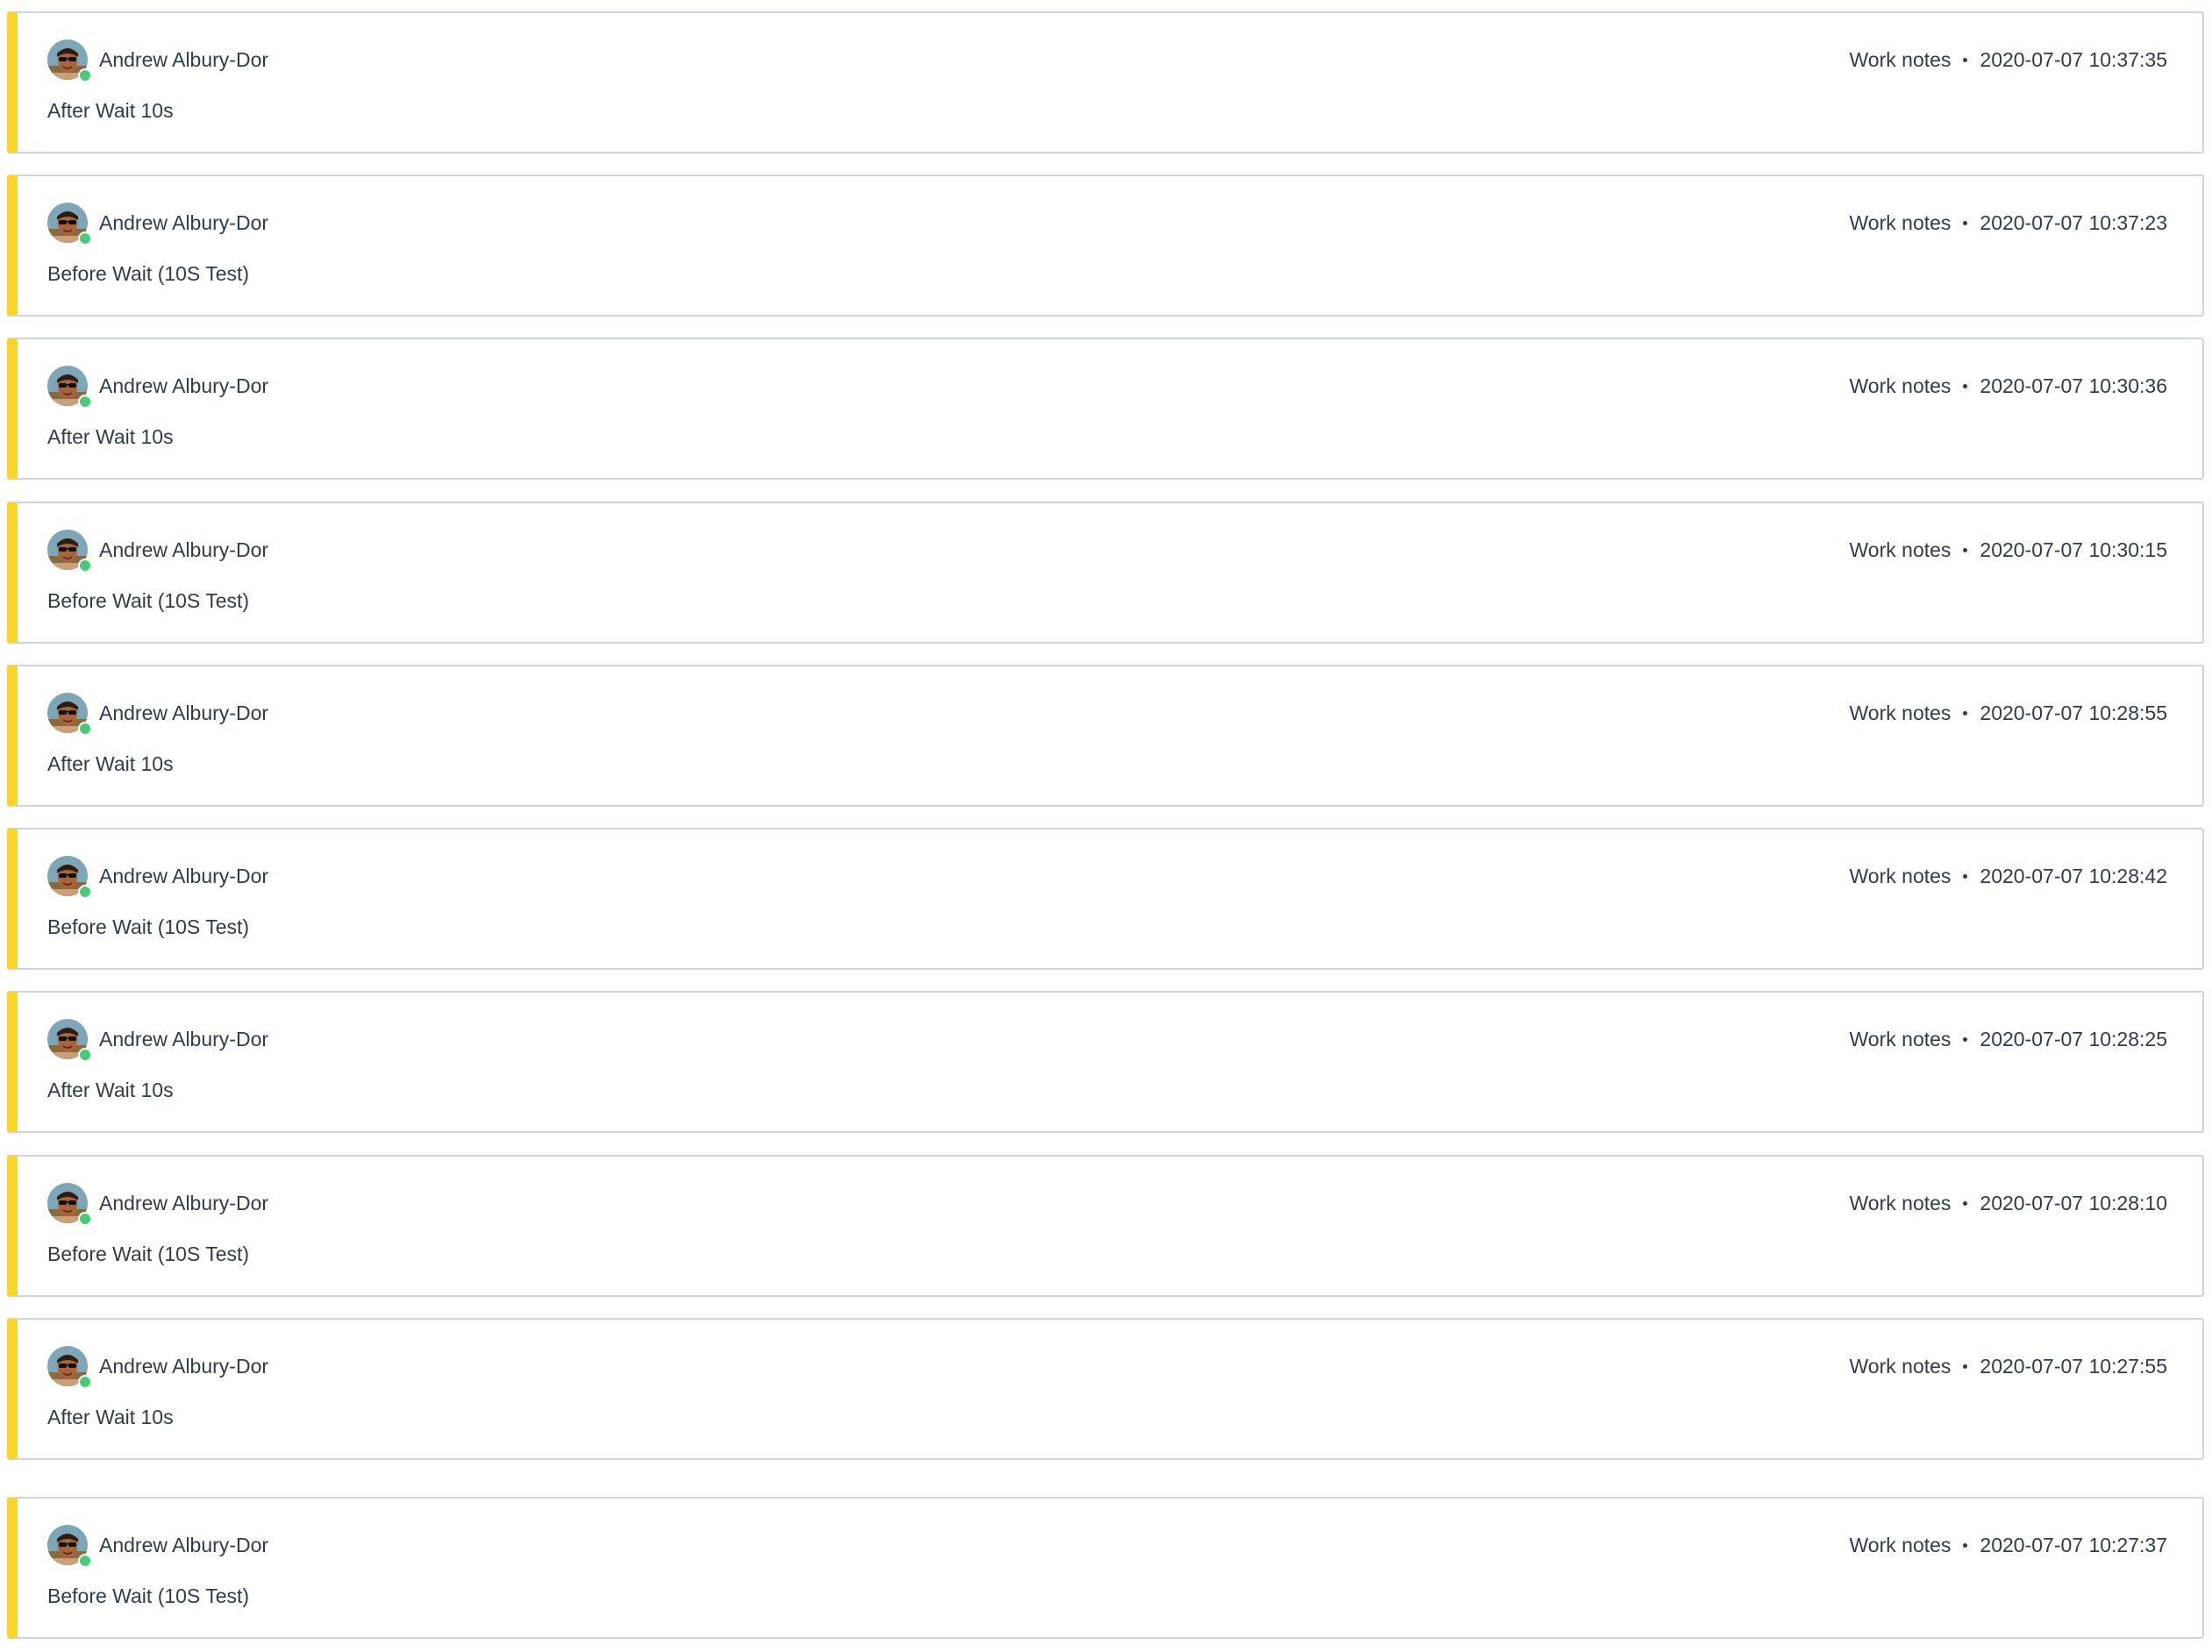 The height and width of the screenshot is (1652, 2212). I want to click on entry-meta: Work notes 2020-07-07 10:28:55, so click(2008, 712).